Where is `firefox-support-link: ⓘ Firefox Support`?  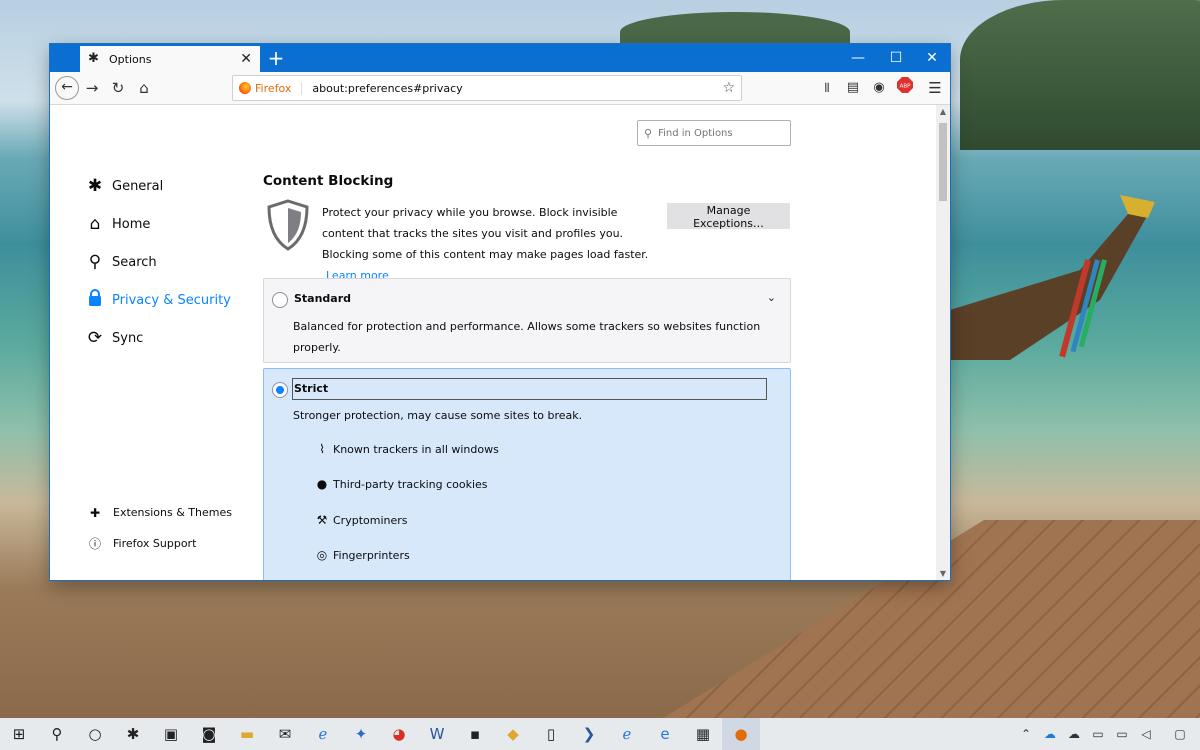 firefox-support-link: ⓘ Firefox Support is located at coordinates (159, 543).